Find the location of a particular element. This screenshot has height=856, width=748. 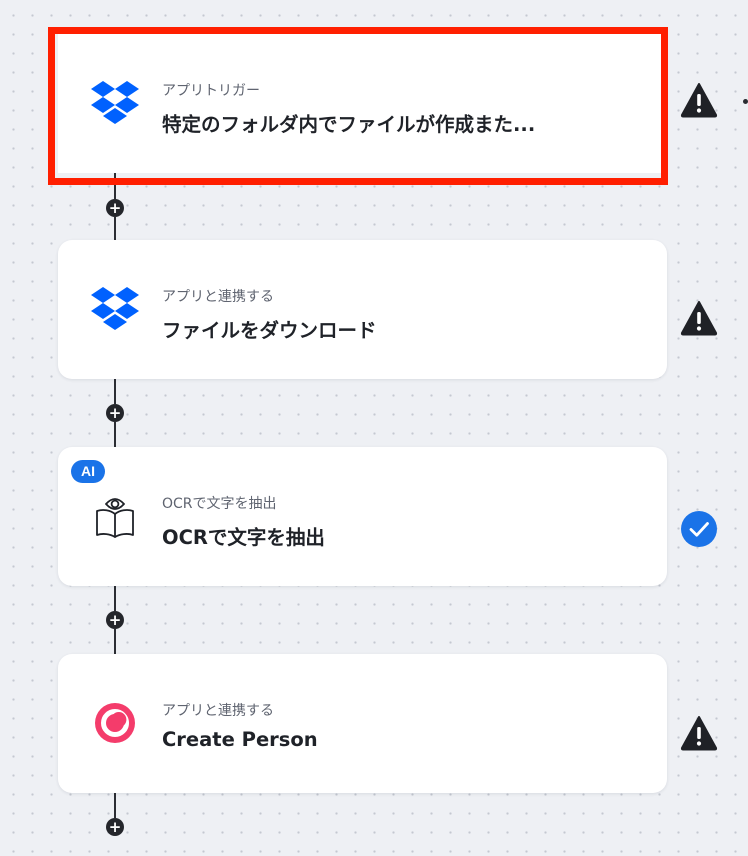

step-card-download: アプリと連携する ファイルをダウンロード is located at coordinates (362, 309).